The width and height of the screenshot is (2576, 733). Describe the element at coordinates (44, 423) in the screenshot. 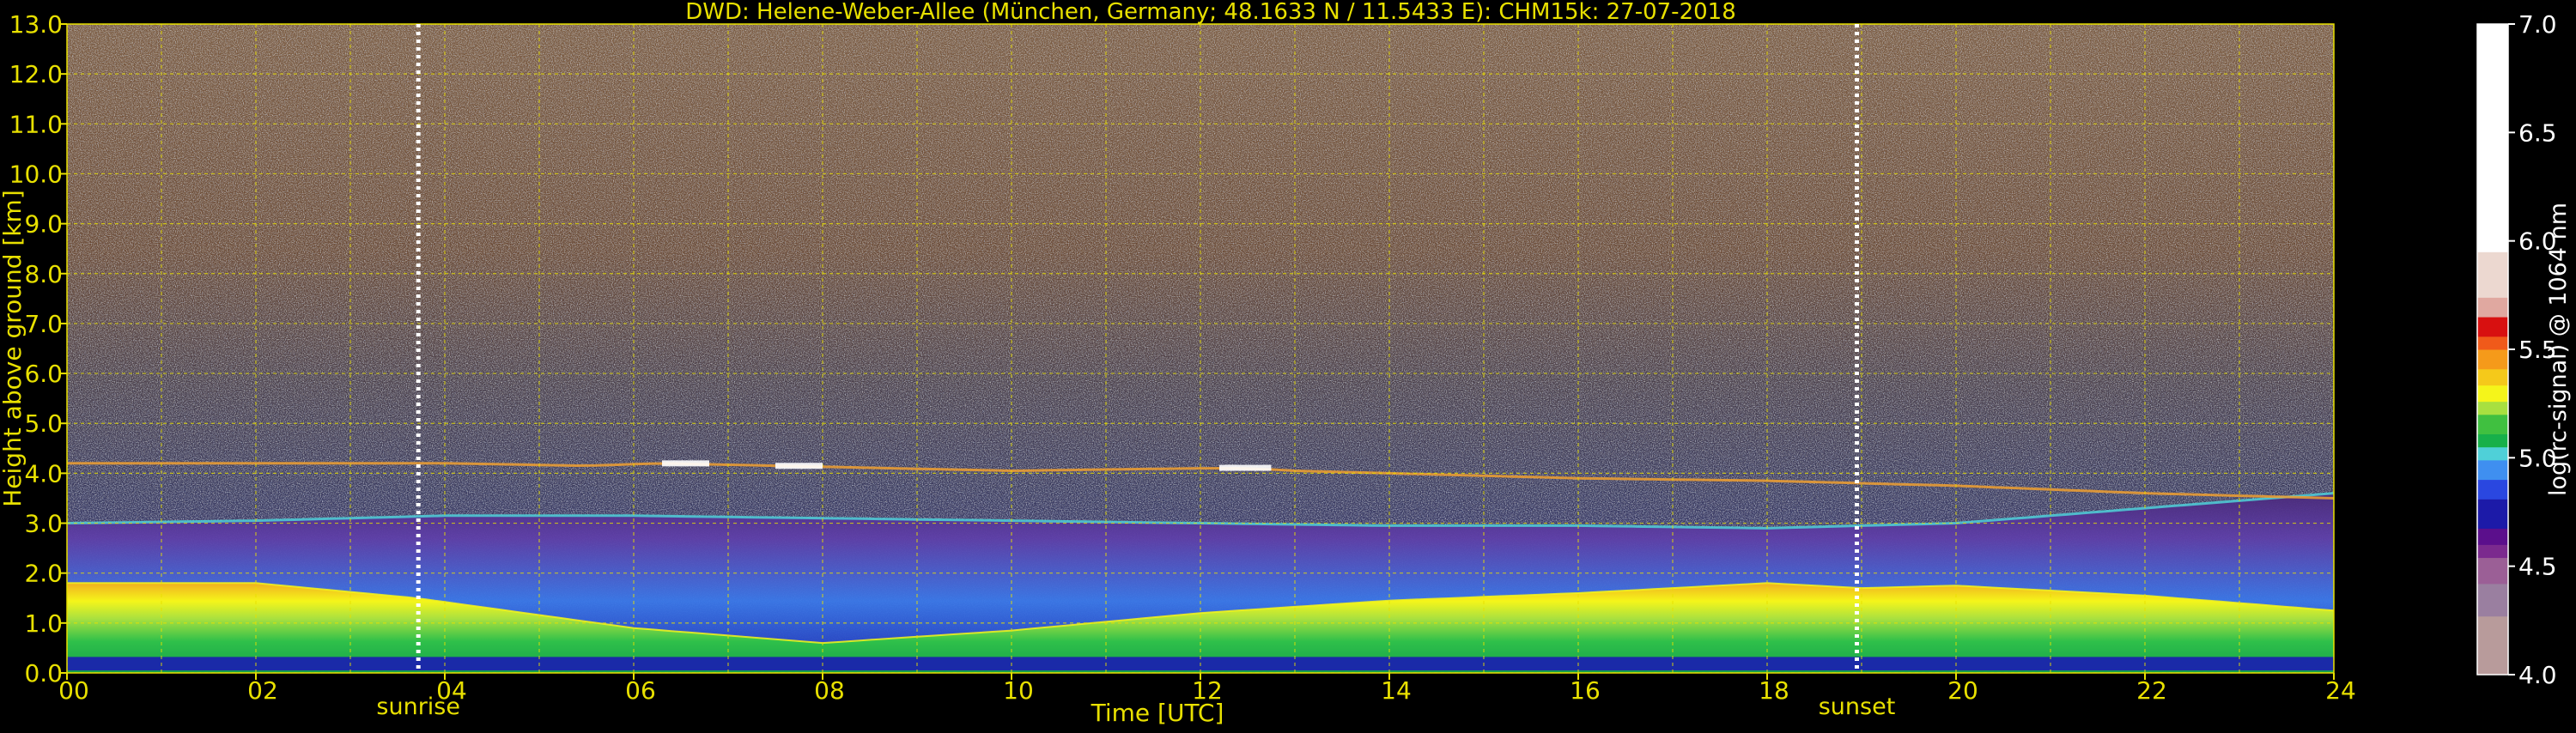

I see `y-tick-label: 5.0` at that location.